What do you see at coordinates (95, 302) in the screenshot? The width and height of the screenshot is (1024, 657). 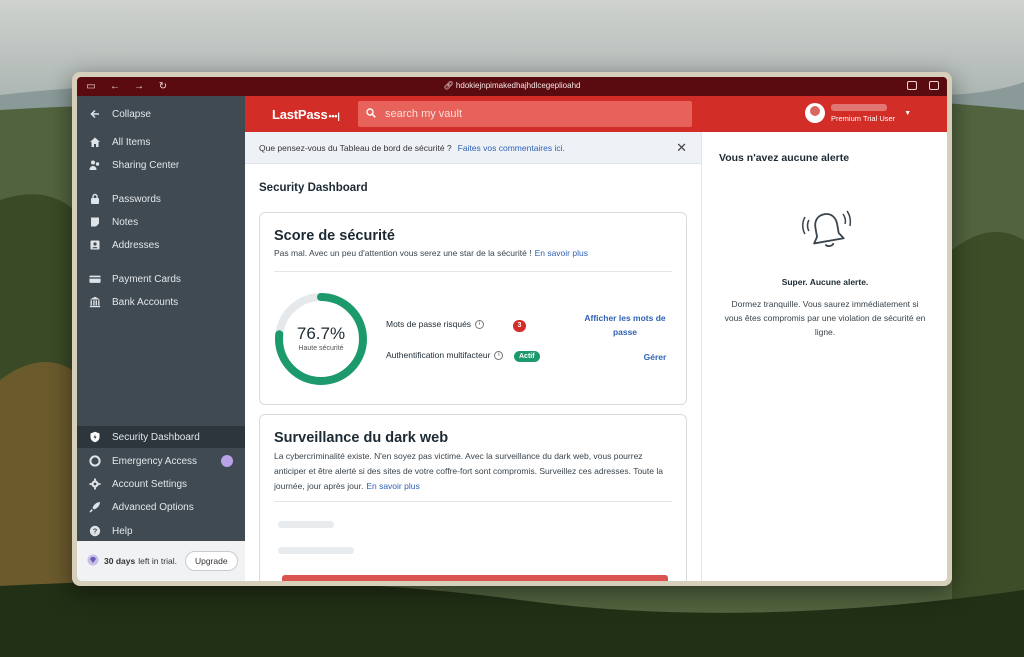 I see `bank-icon` at bounding box center [95, 302].